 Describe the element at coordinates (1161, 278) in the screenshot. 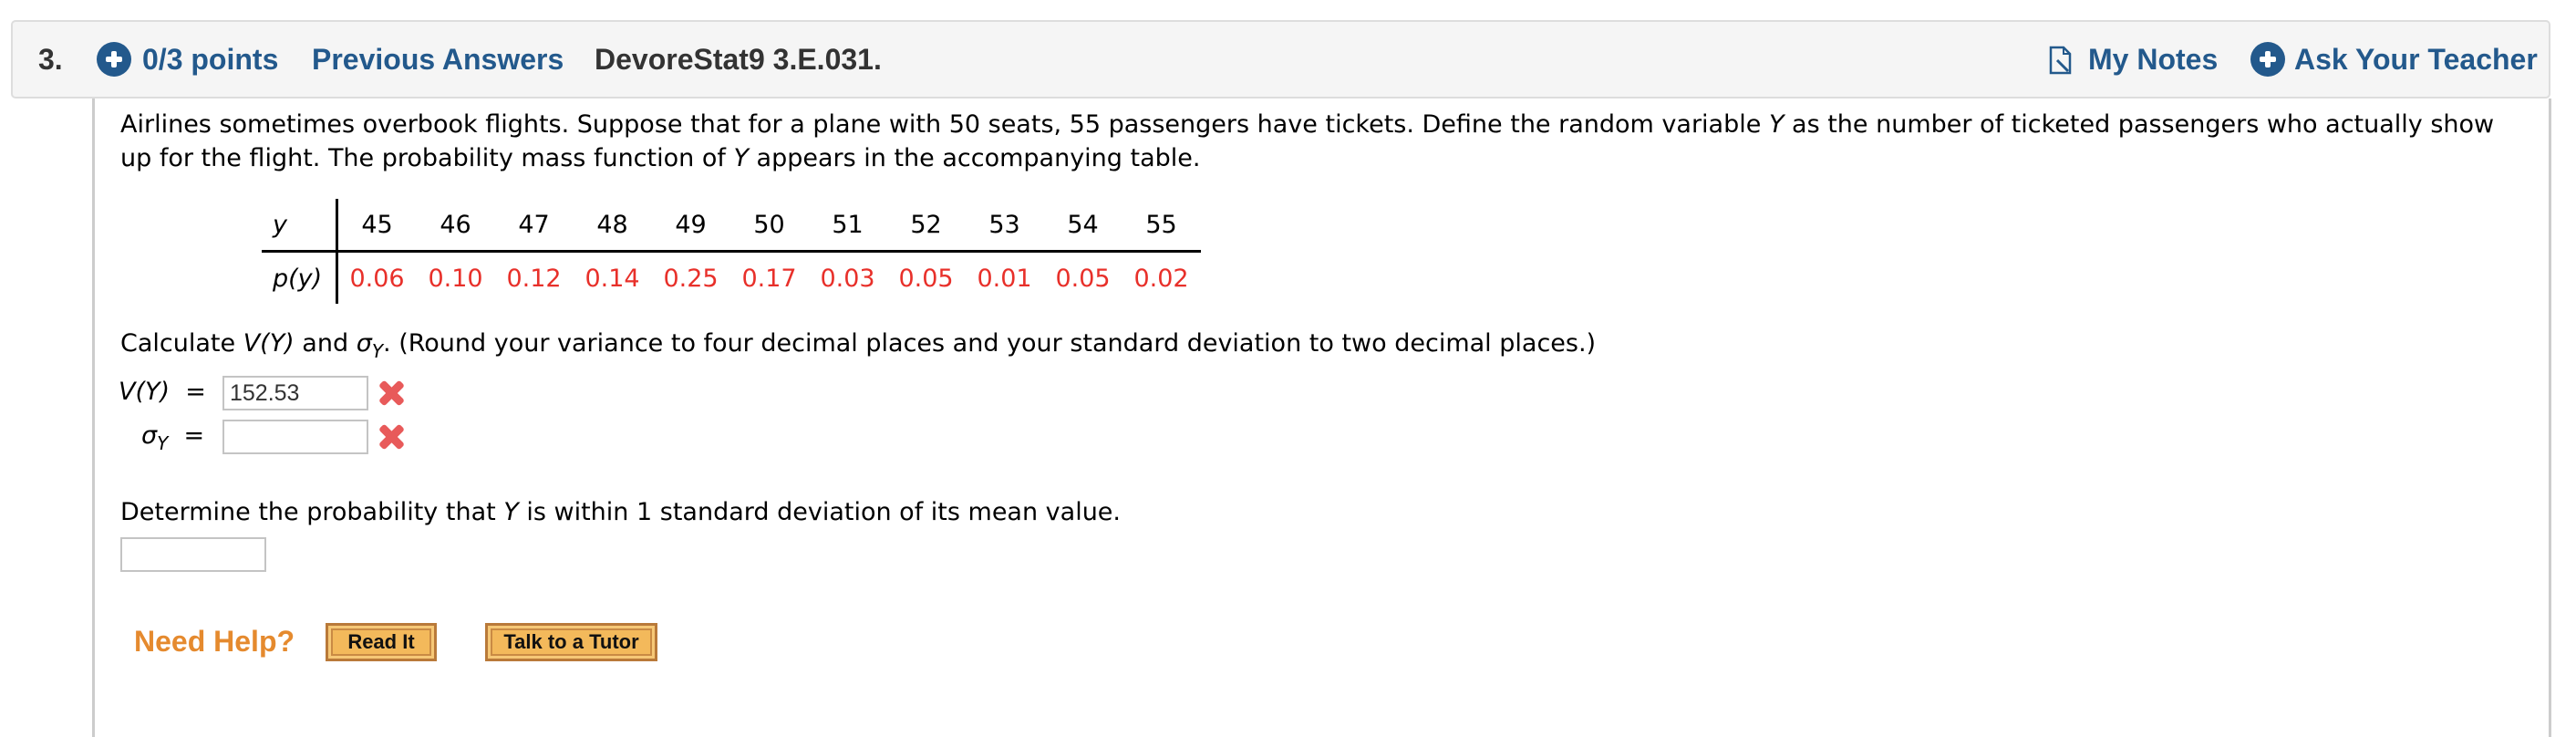

I see `p-value-cell: 0.02` at that location.